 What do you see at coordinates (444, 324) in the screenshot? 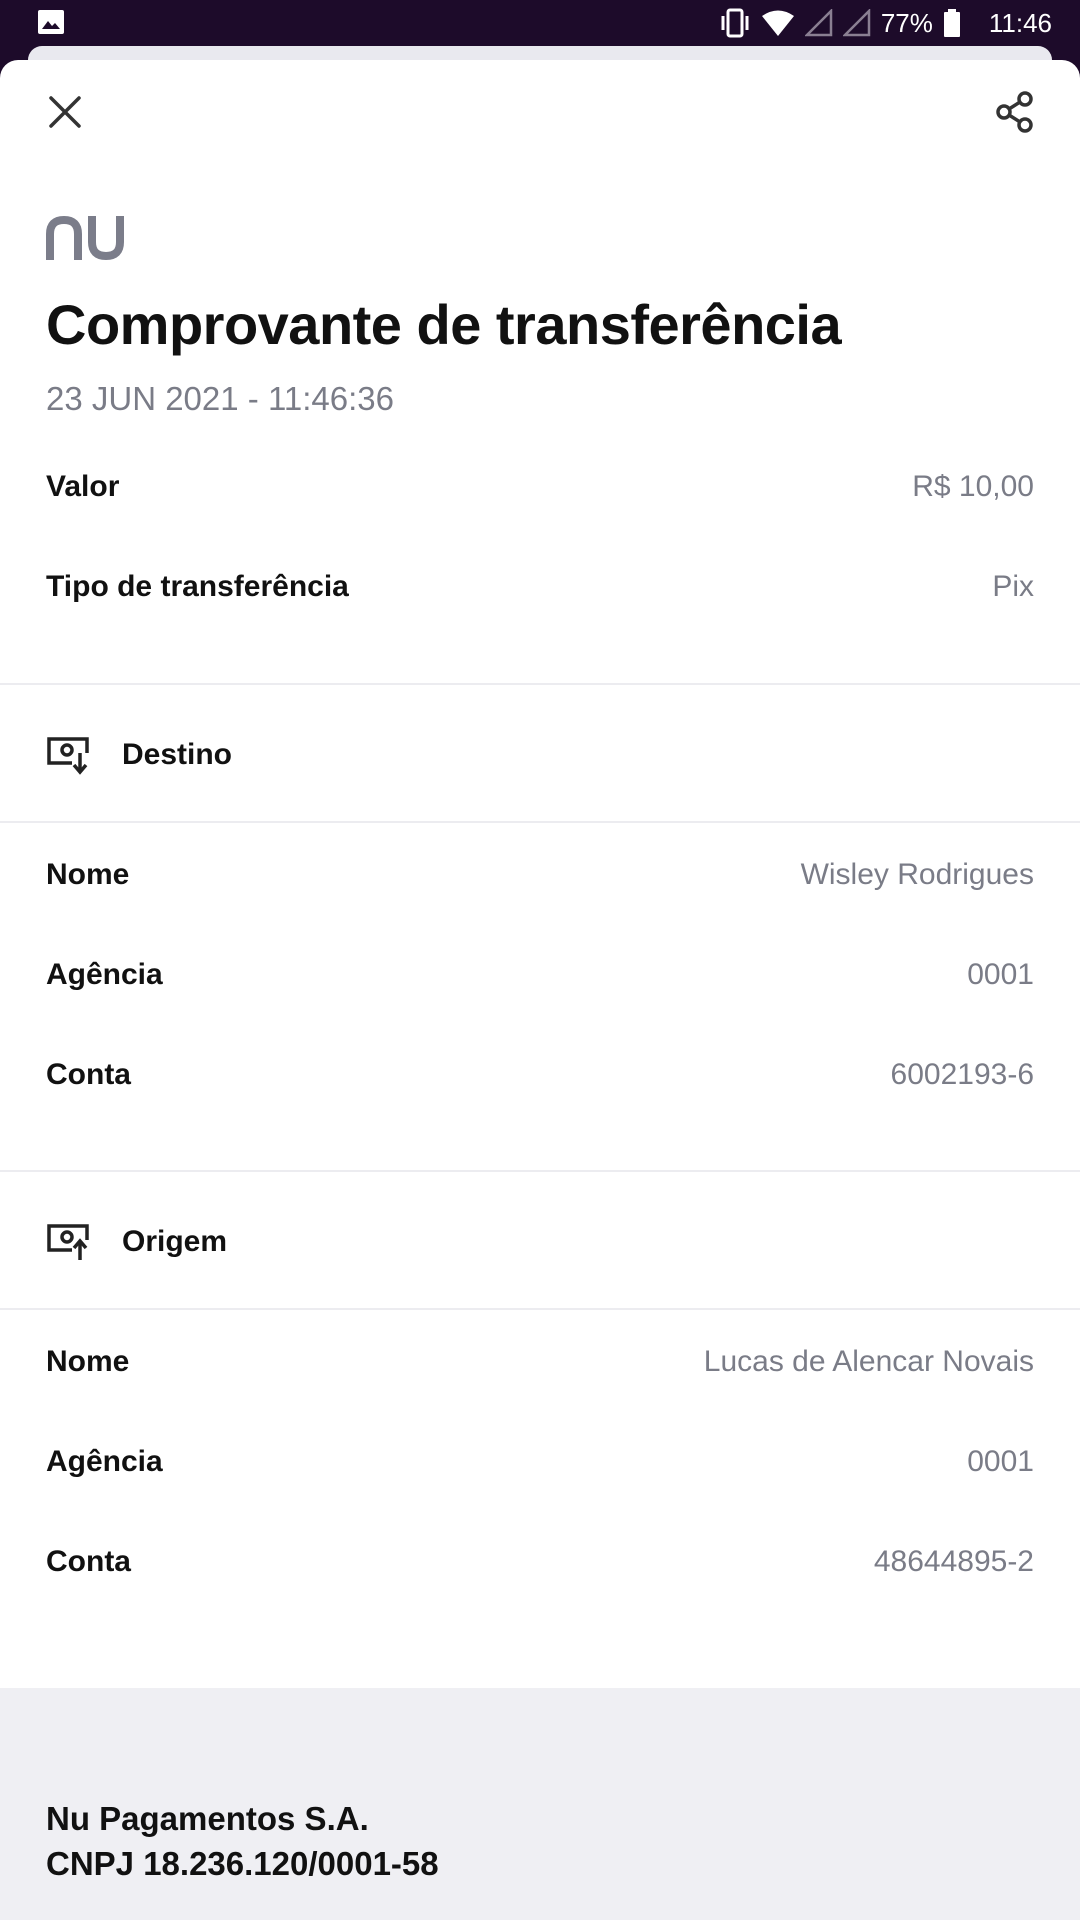
I see `page-title: Comprovante de transferência` at bounding box center [444, 324].